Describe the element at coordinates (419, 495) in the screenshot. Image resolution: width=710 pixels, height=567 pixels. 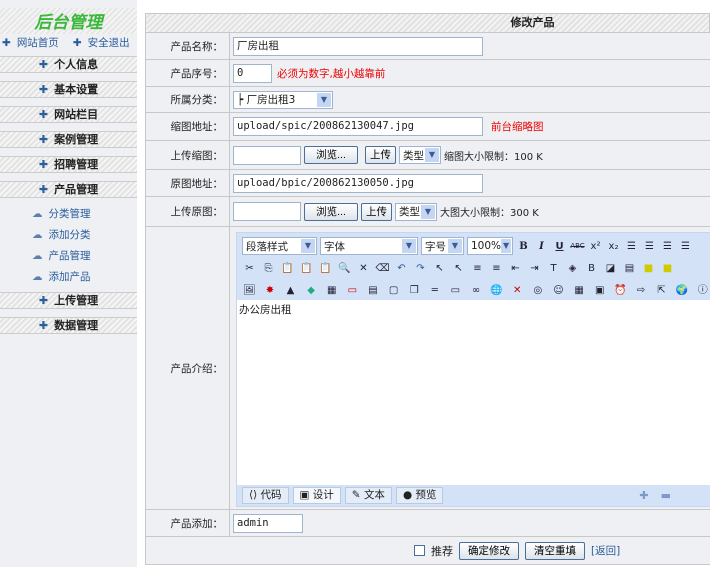
I see `preview-mode-tab: ● 预览` at that location.